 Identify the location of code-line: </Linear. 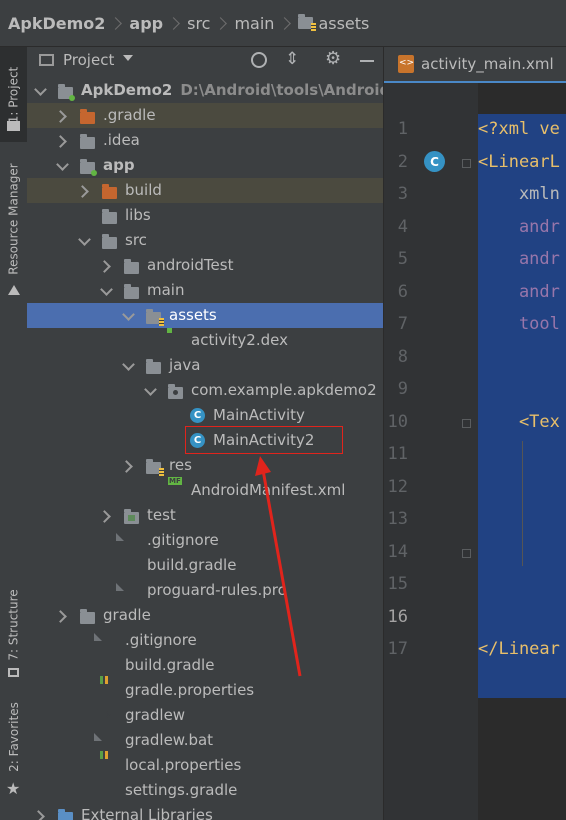
(519, 649).